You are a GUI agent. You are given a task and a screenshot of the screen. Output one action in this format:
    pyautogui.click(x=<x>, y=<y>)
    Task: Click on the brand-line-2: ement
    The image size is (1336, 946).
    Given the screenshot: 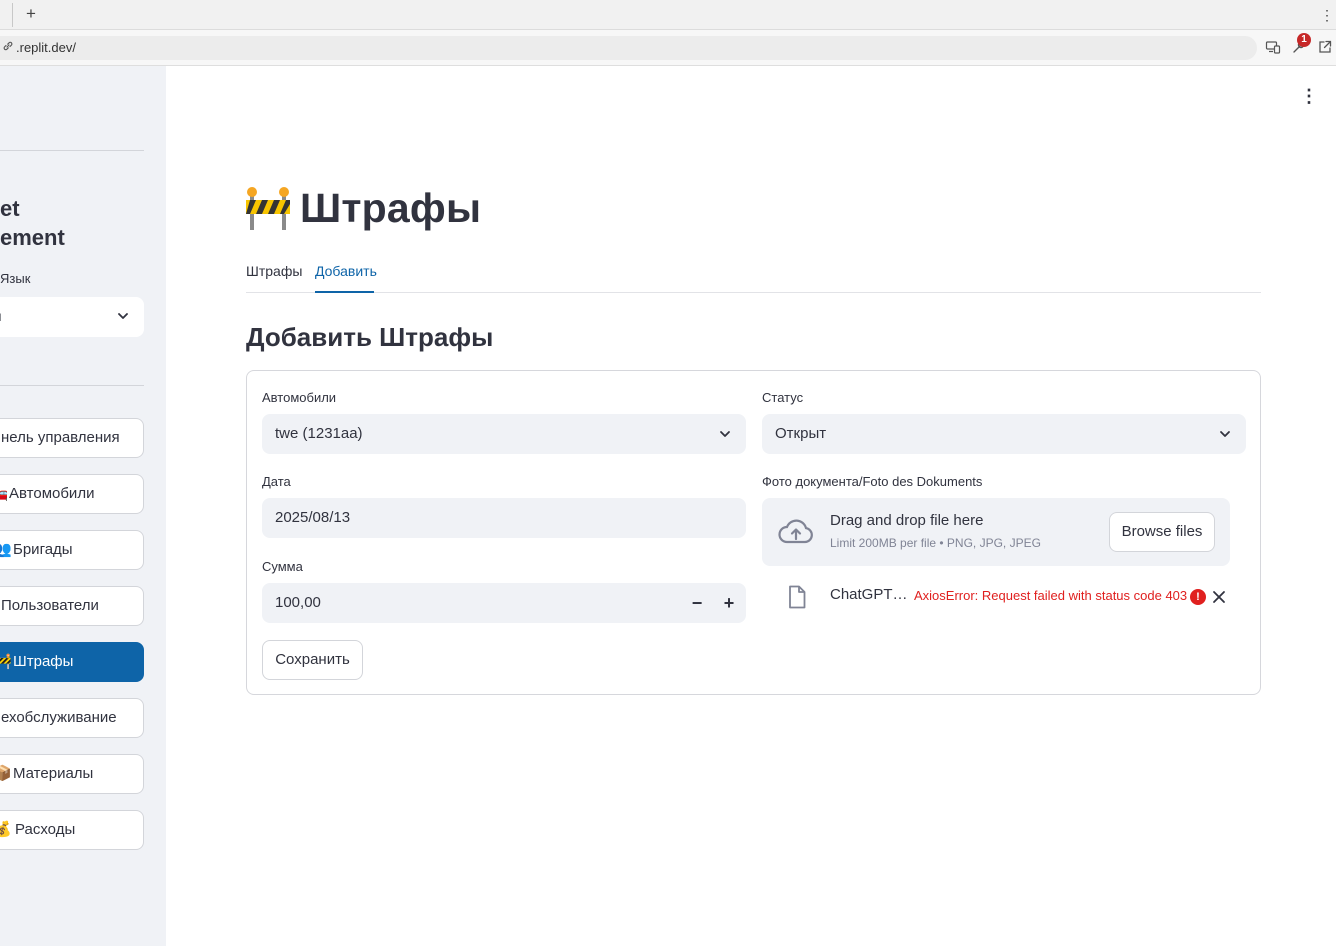 What is the action you would take?
    pyautogui.click(x=32, y=237)
    